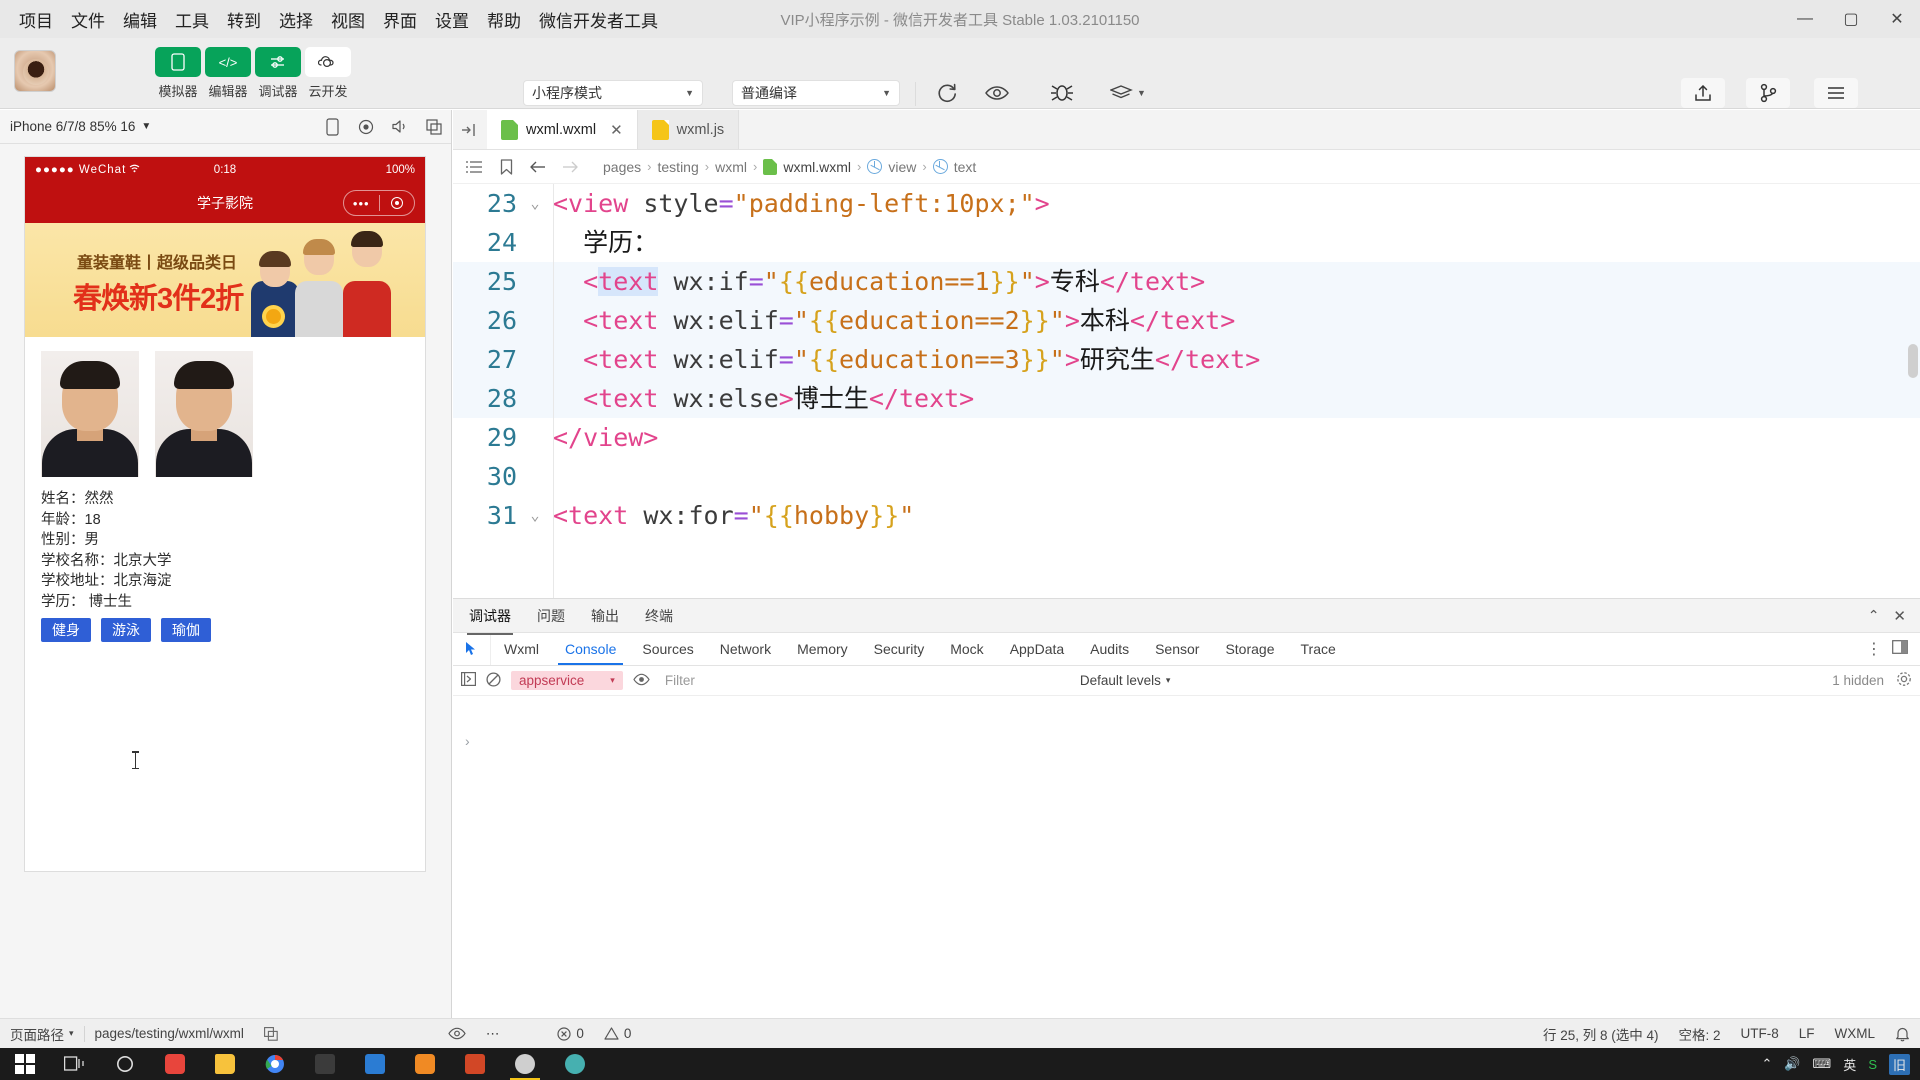  What do you see at coordinates (1249, 649) in the screenshot?
I see `tab-storage: Storage` at bounding box center [1249, 649].